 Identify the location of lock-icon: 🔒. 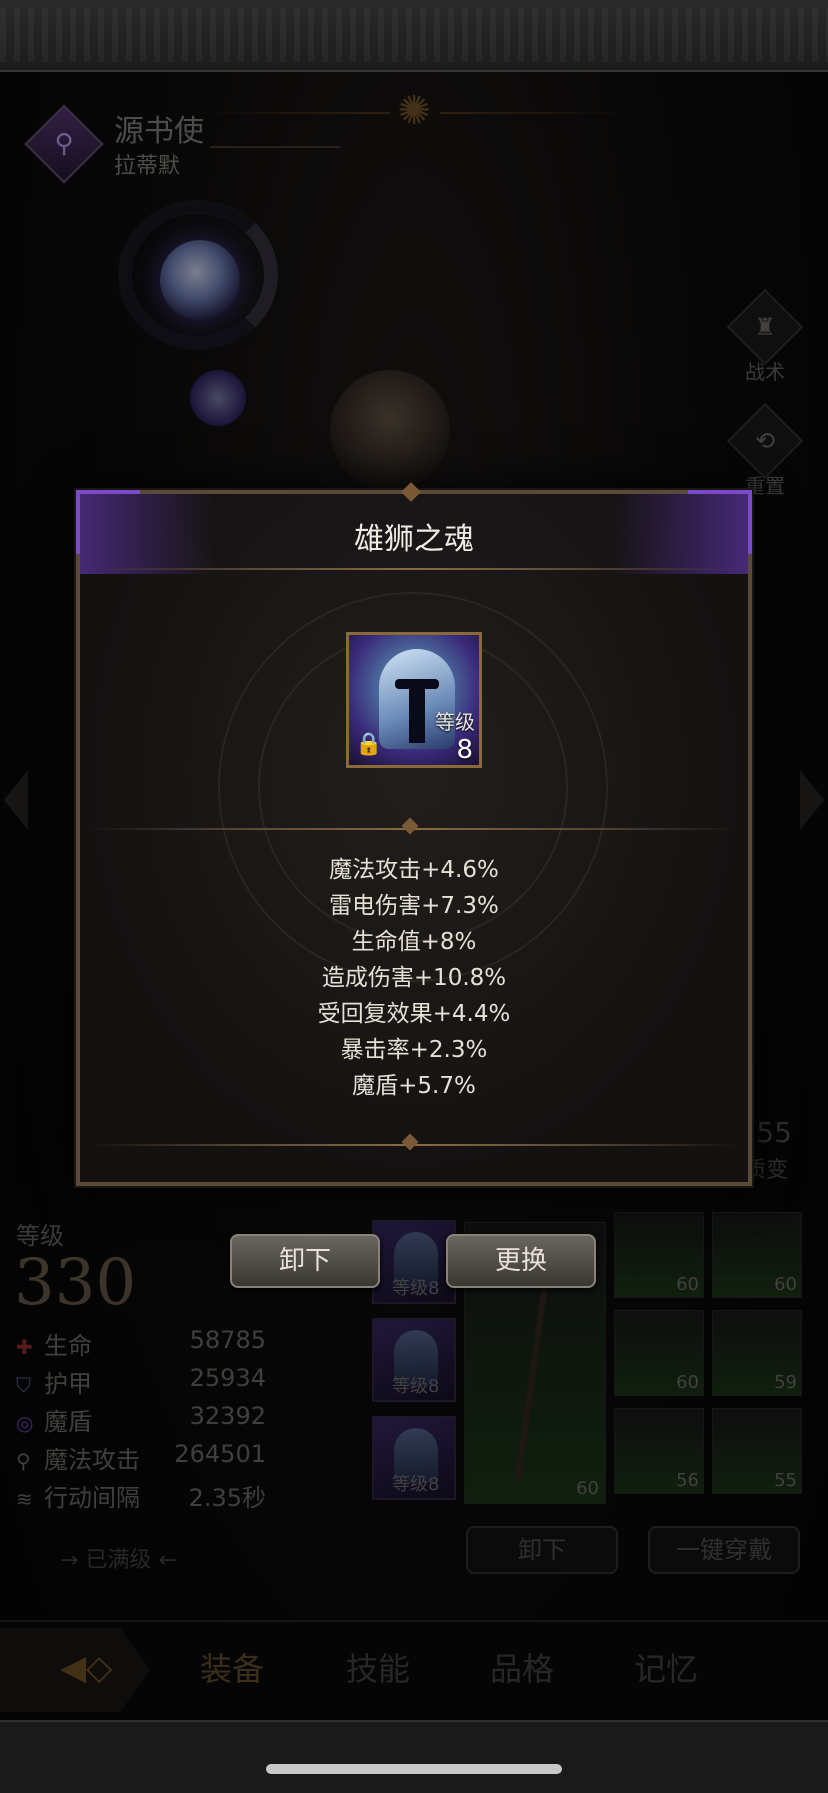
(368, 744).